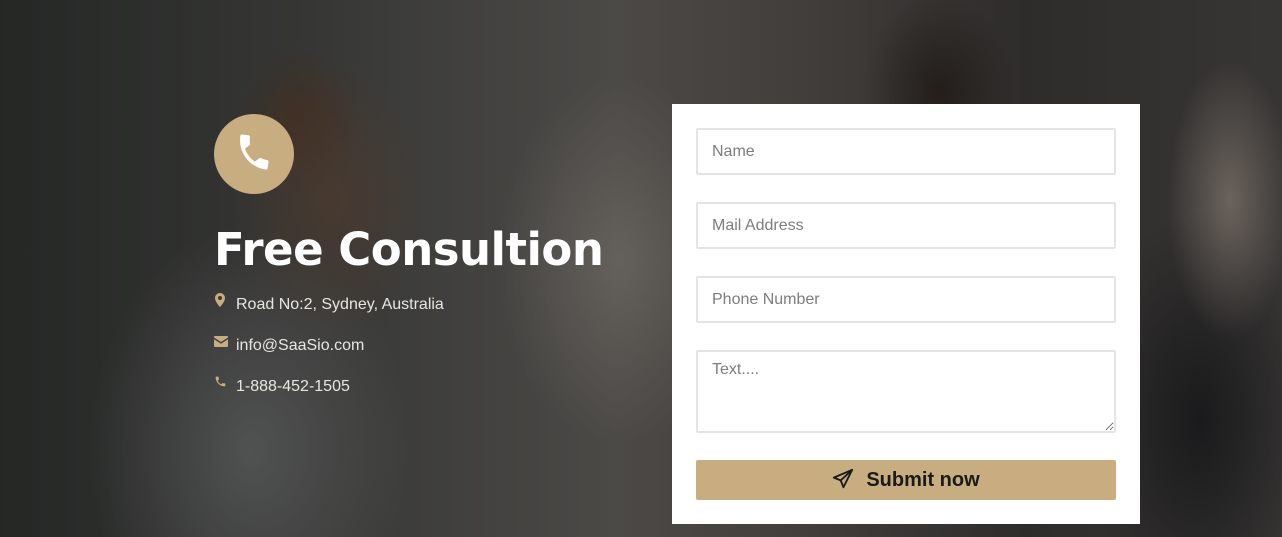 The height and width of the screenshot is (537, 1282). I want to click on phone-badge, so click(254, 154).